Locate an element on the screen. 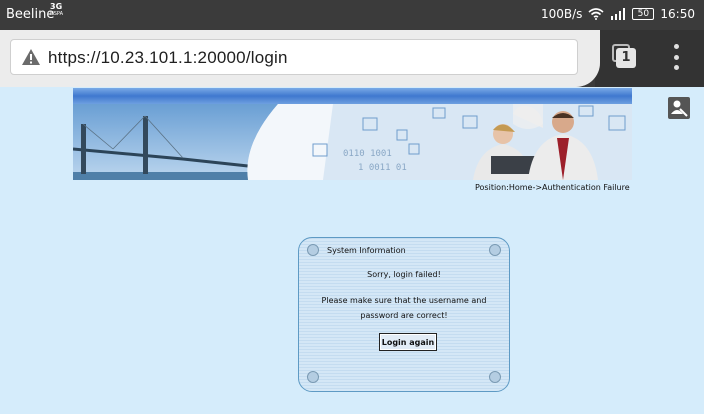 This screenshot has height=414, width=704. signal-icon is located at coordinates (618, 14).